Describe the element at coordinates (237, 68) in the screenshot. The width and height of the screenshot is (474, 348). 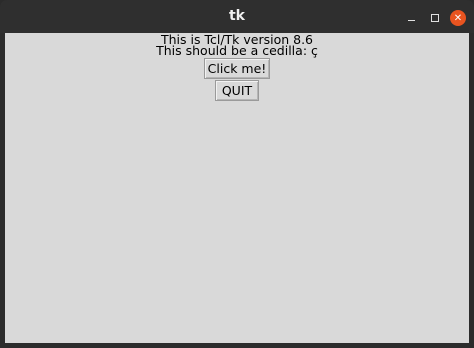
I see `click-me-button: Click me!` at that location.